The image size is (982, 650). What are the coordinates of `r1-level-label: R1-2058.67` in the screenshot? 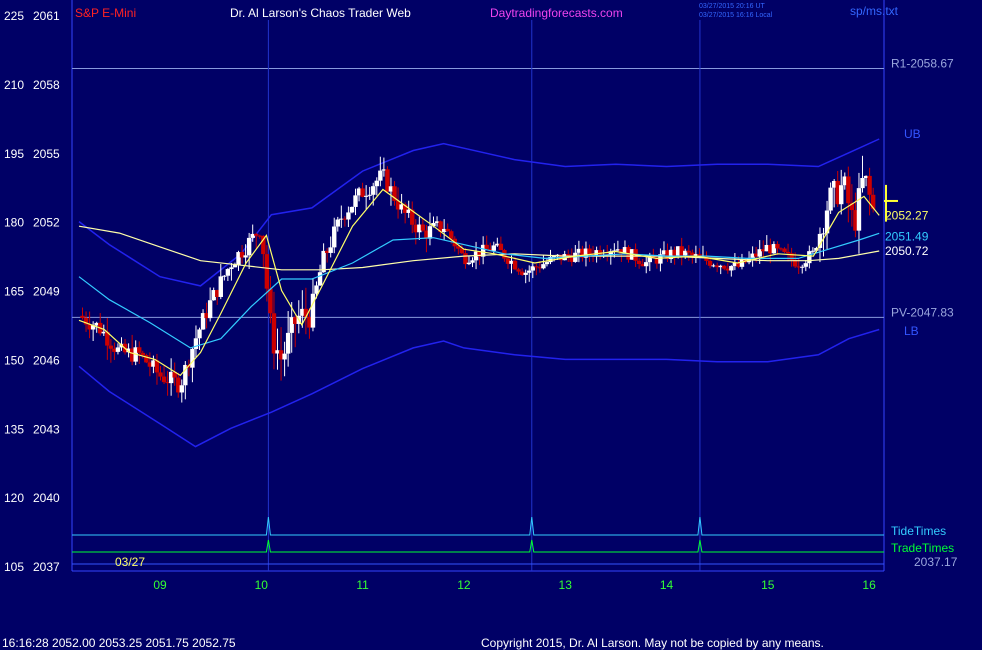 It's located at (922, 63).